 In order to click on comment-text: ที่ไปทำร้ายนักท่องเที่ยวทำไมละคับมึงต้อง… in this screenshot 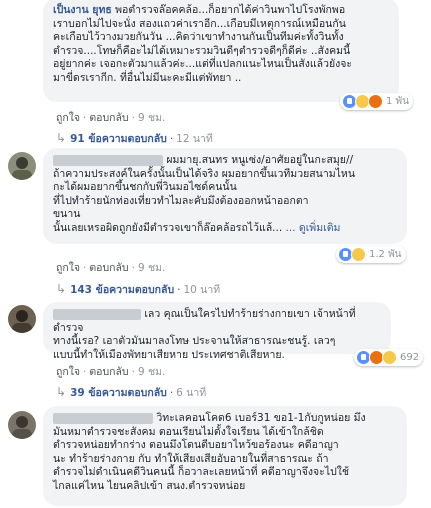, I will do `click(181, 200)`.